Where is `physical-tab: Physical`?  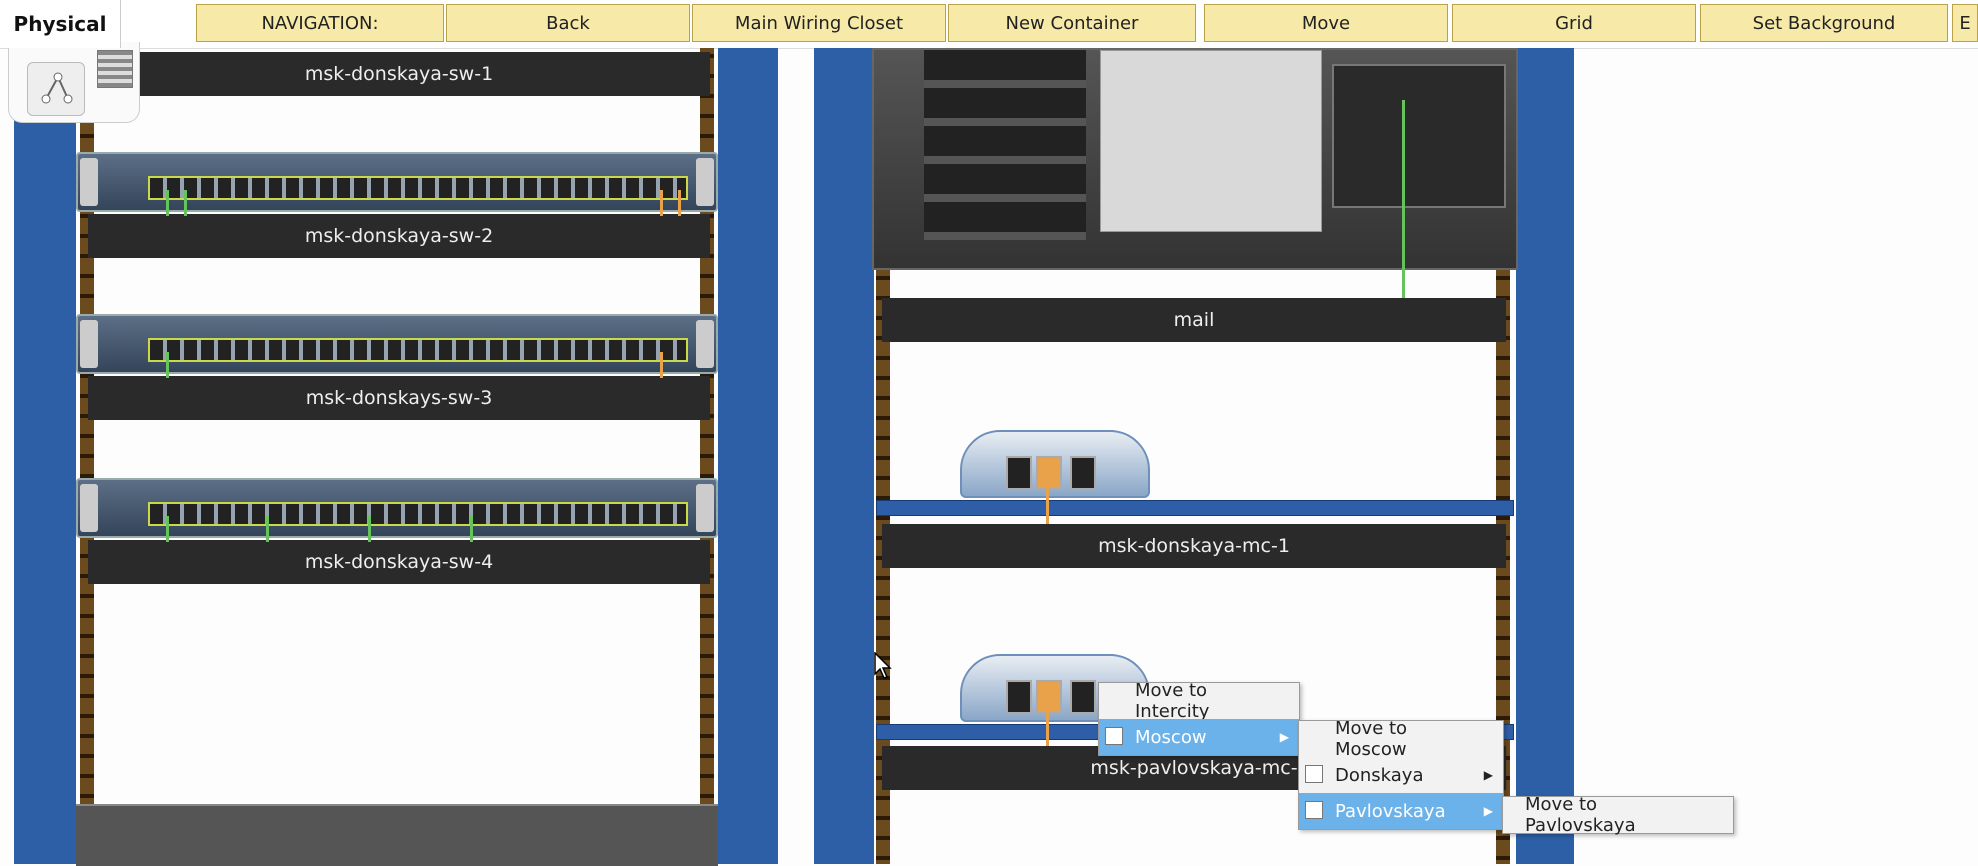 physical-tab: Physical is located at coordinates (60, 24).